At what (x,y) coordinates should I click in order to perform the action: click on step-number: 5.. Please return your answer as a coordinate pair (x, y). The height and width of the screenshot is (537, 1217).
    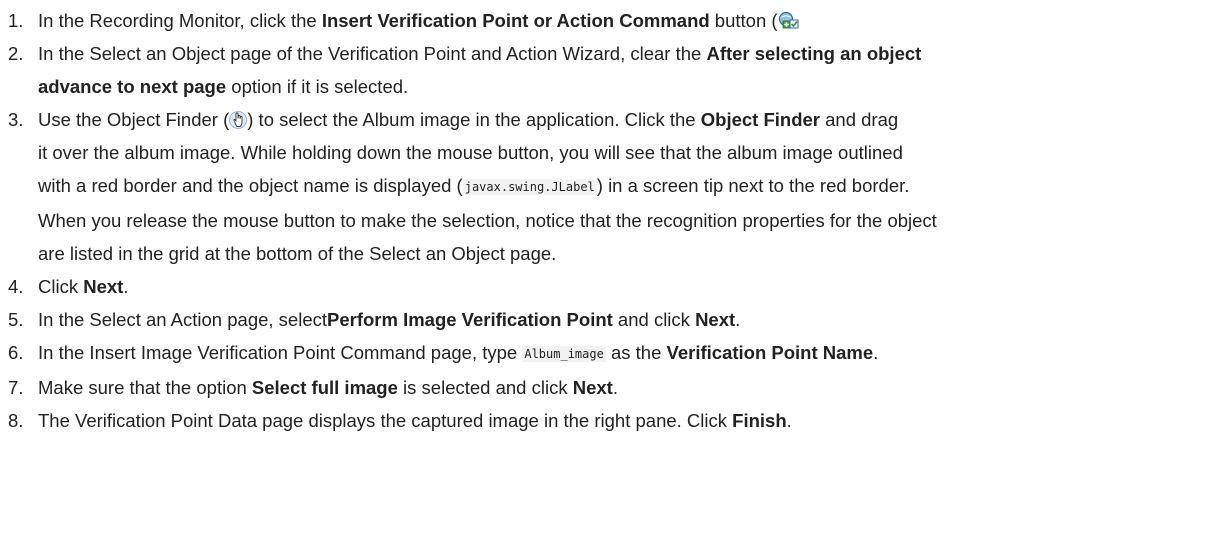
    Looking at the image, I should click on (16, 319).